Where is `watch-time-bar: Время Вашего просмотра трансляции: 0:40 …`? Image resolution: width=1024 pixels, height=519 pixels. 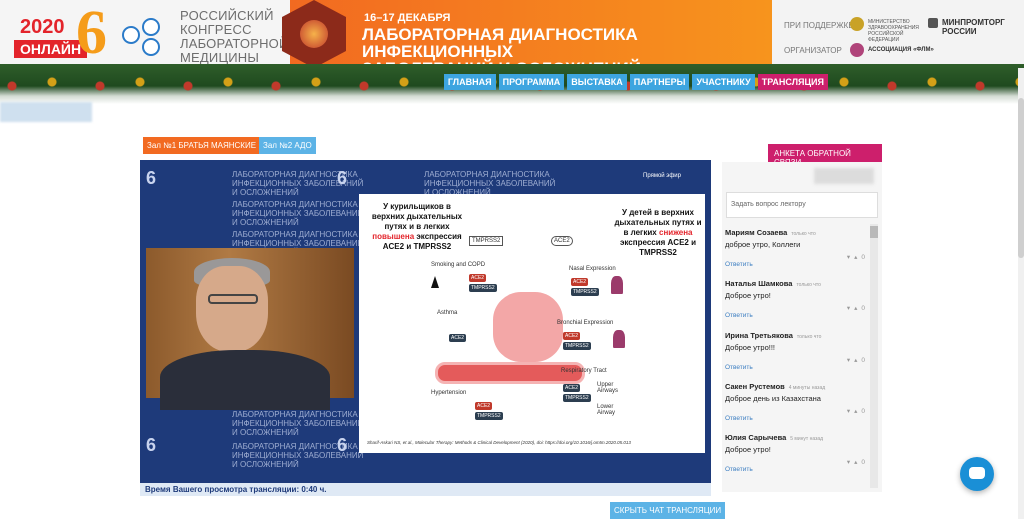
watch-time-bar: Время Вашего просмотра трансляции: 0:40 … is located at coordinates (425, 489).